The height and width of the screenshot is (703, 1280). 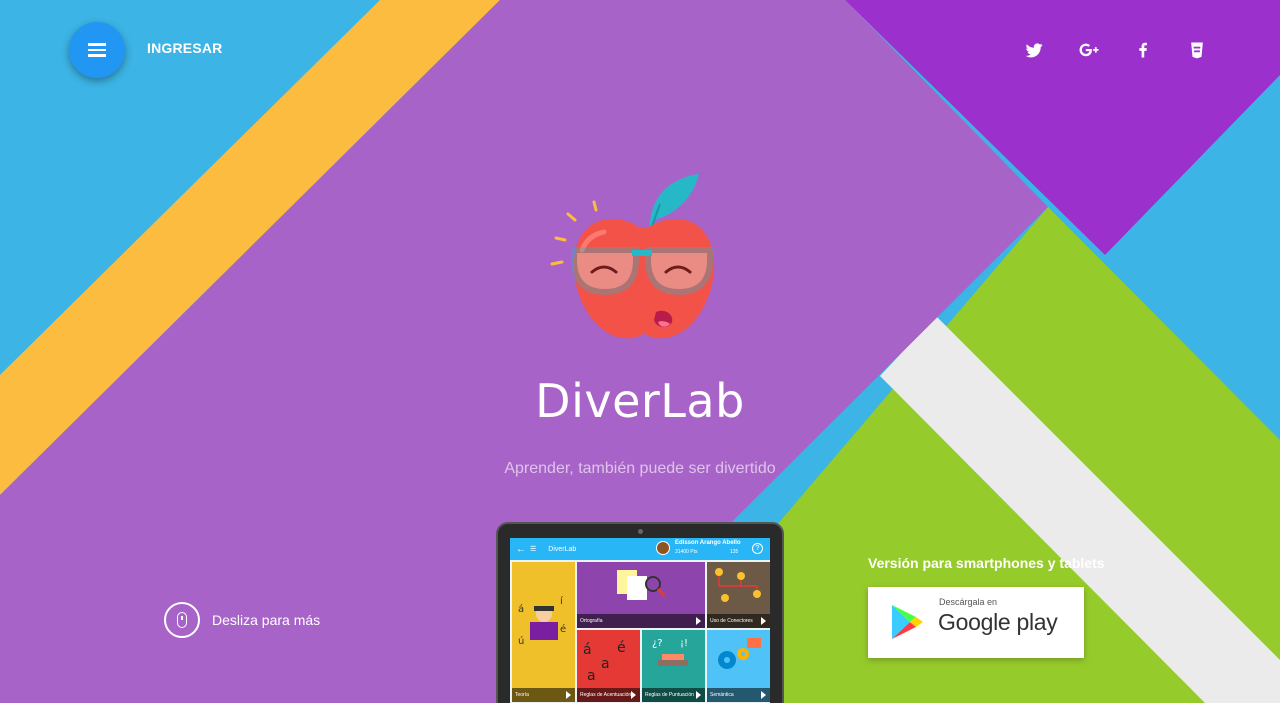 What do you see at coordinates (738, 621) in the screenshot?
I see `tile-caption: Uso de Conectores` at bounding box center [738, 621].